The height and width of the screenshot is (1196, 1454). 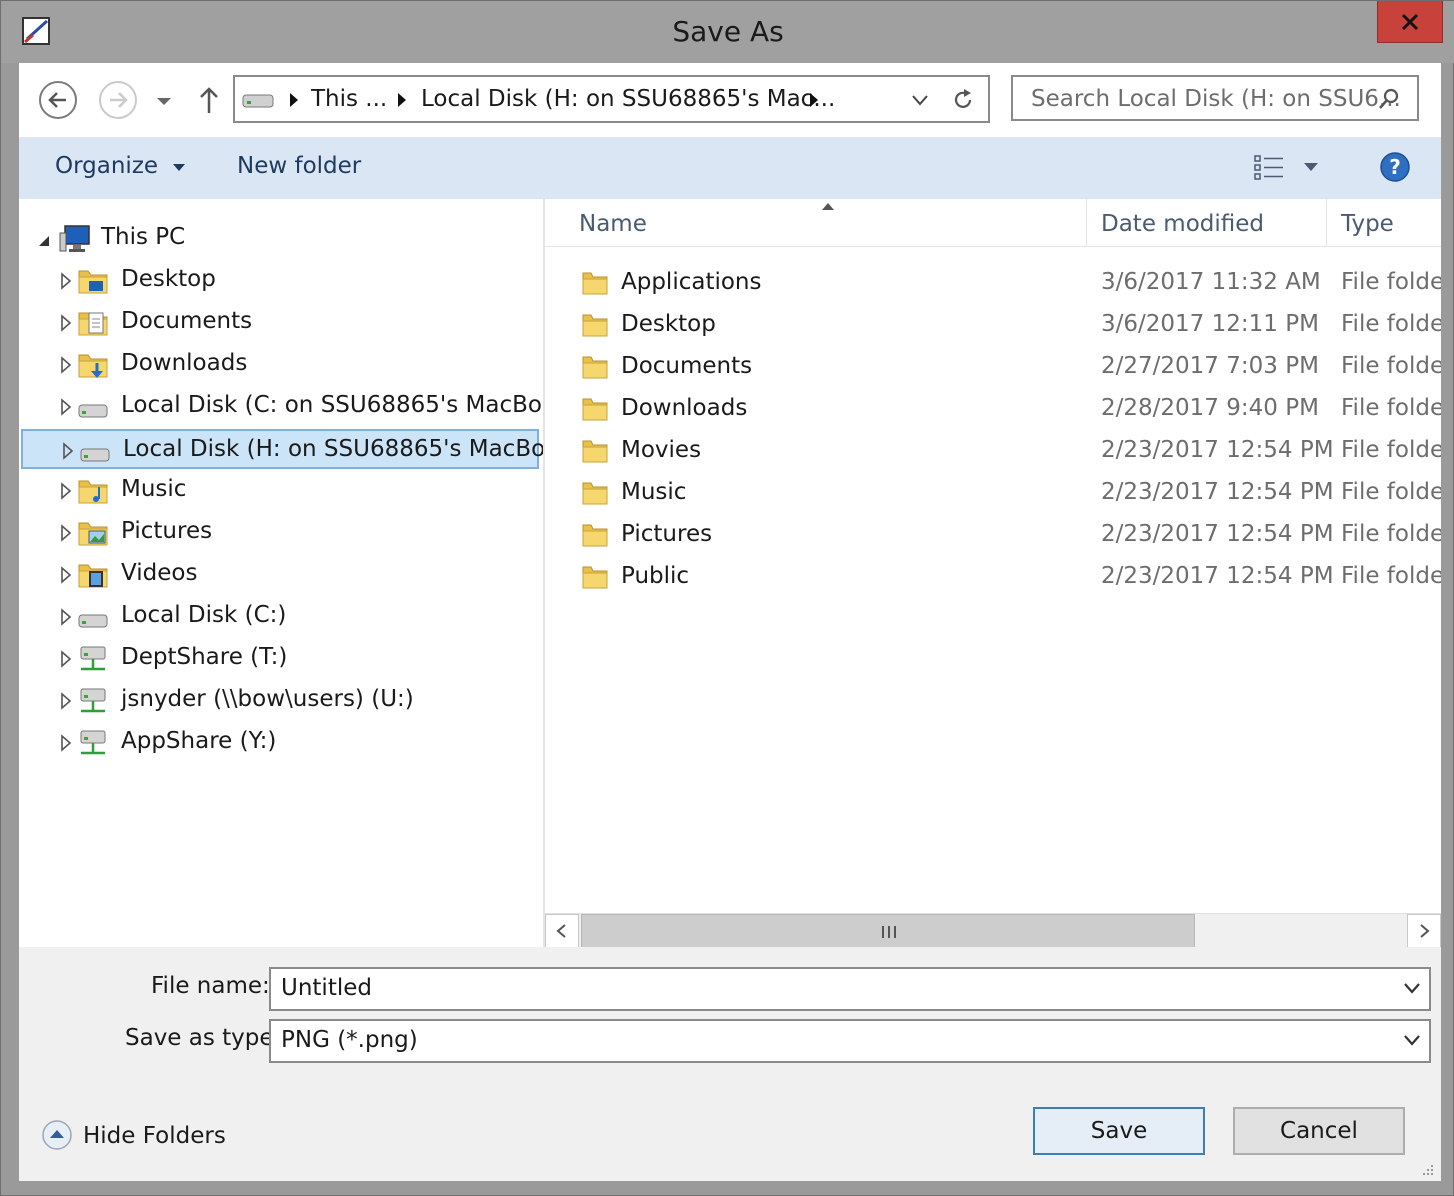 I want to click on help-icon: ?, so click(x=1395, y=167).